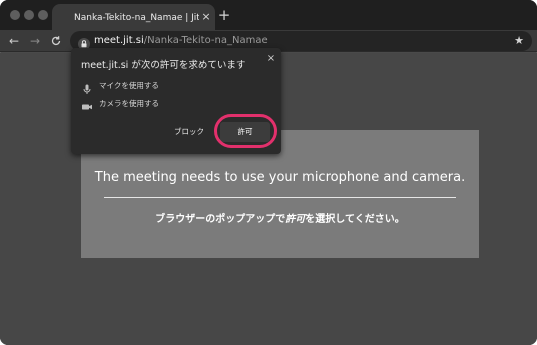  Describe the element at coordinates (268, 15) in the screenshot. I see `tab-strip: Nanka-Tekito-na_Namae | Jitsi Meet × +` at that location.